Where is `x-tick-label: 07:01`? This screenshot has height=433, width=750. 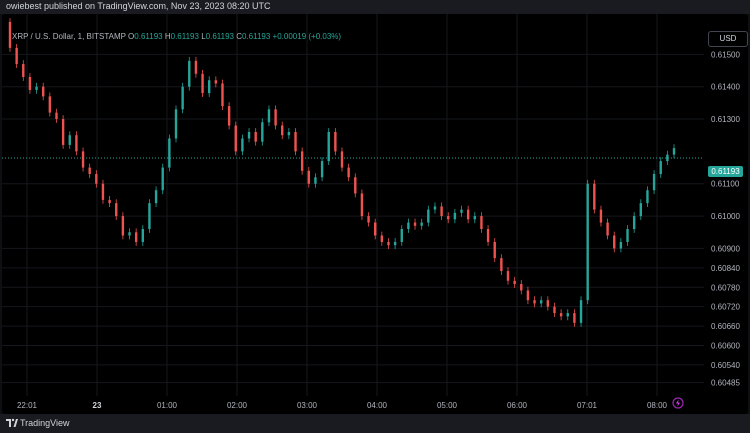
x-tick-label: 07:01 is located at coordinates (587, 405).